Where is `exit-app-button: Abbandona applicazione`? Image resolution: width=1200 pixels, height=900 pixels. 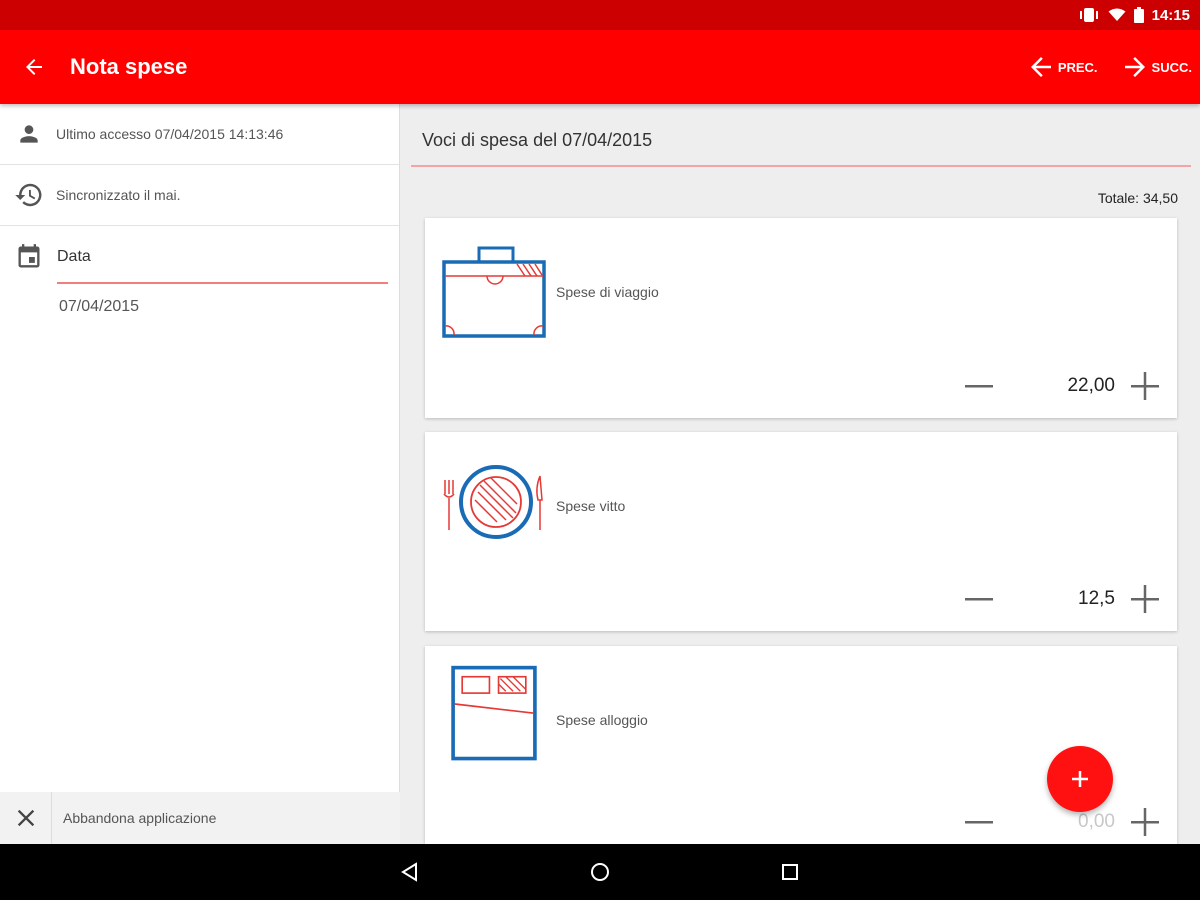 exit-app-button: Abbandona applicazione is located at coordinates (200, 818).